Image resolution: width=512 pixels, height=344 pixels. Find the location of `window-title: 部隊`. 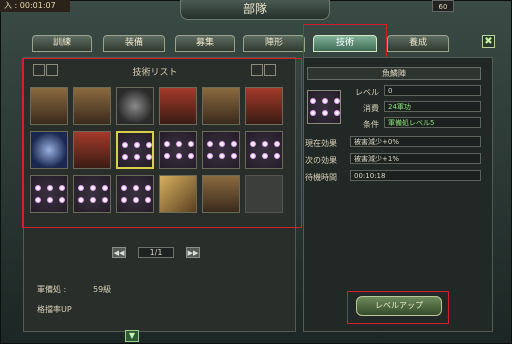

window-title: 部隊 is located at coordinates (255, 10).